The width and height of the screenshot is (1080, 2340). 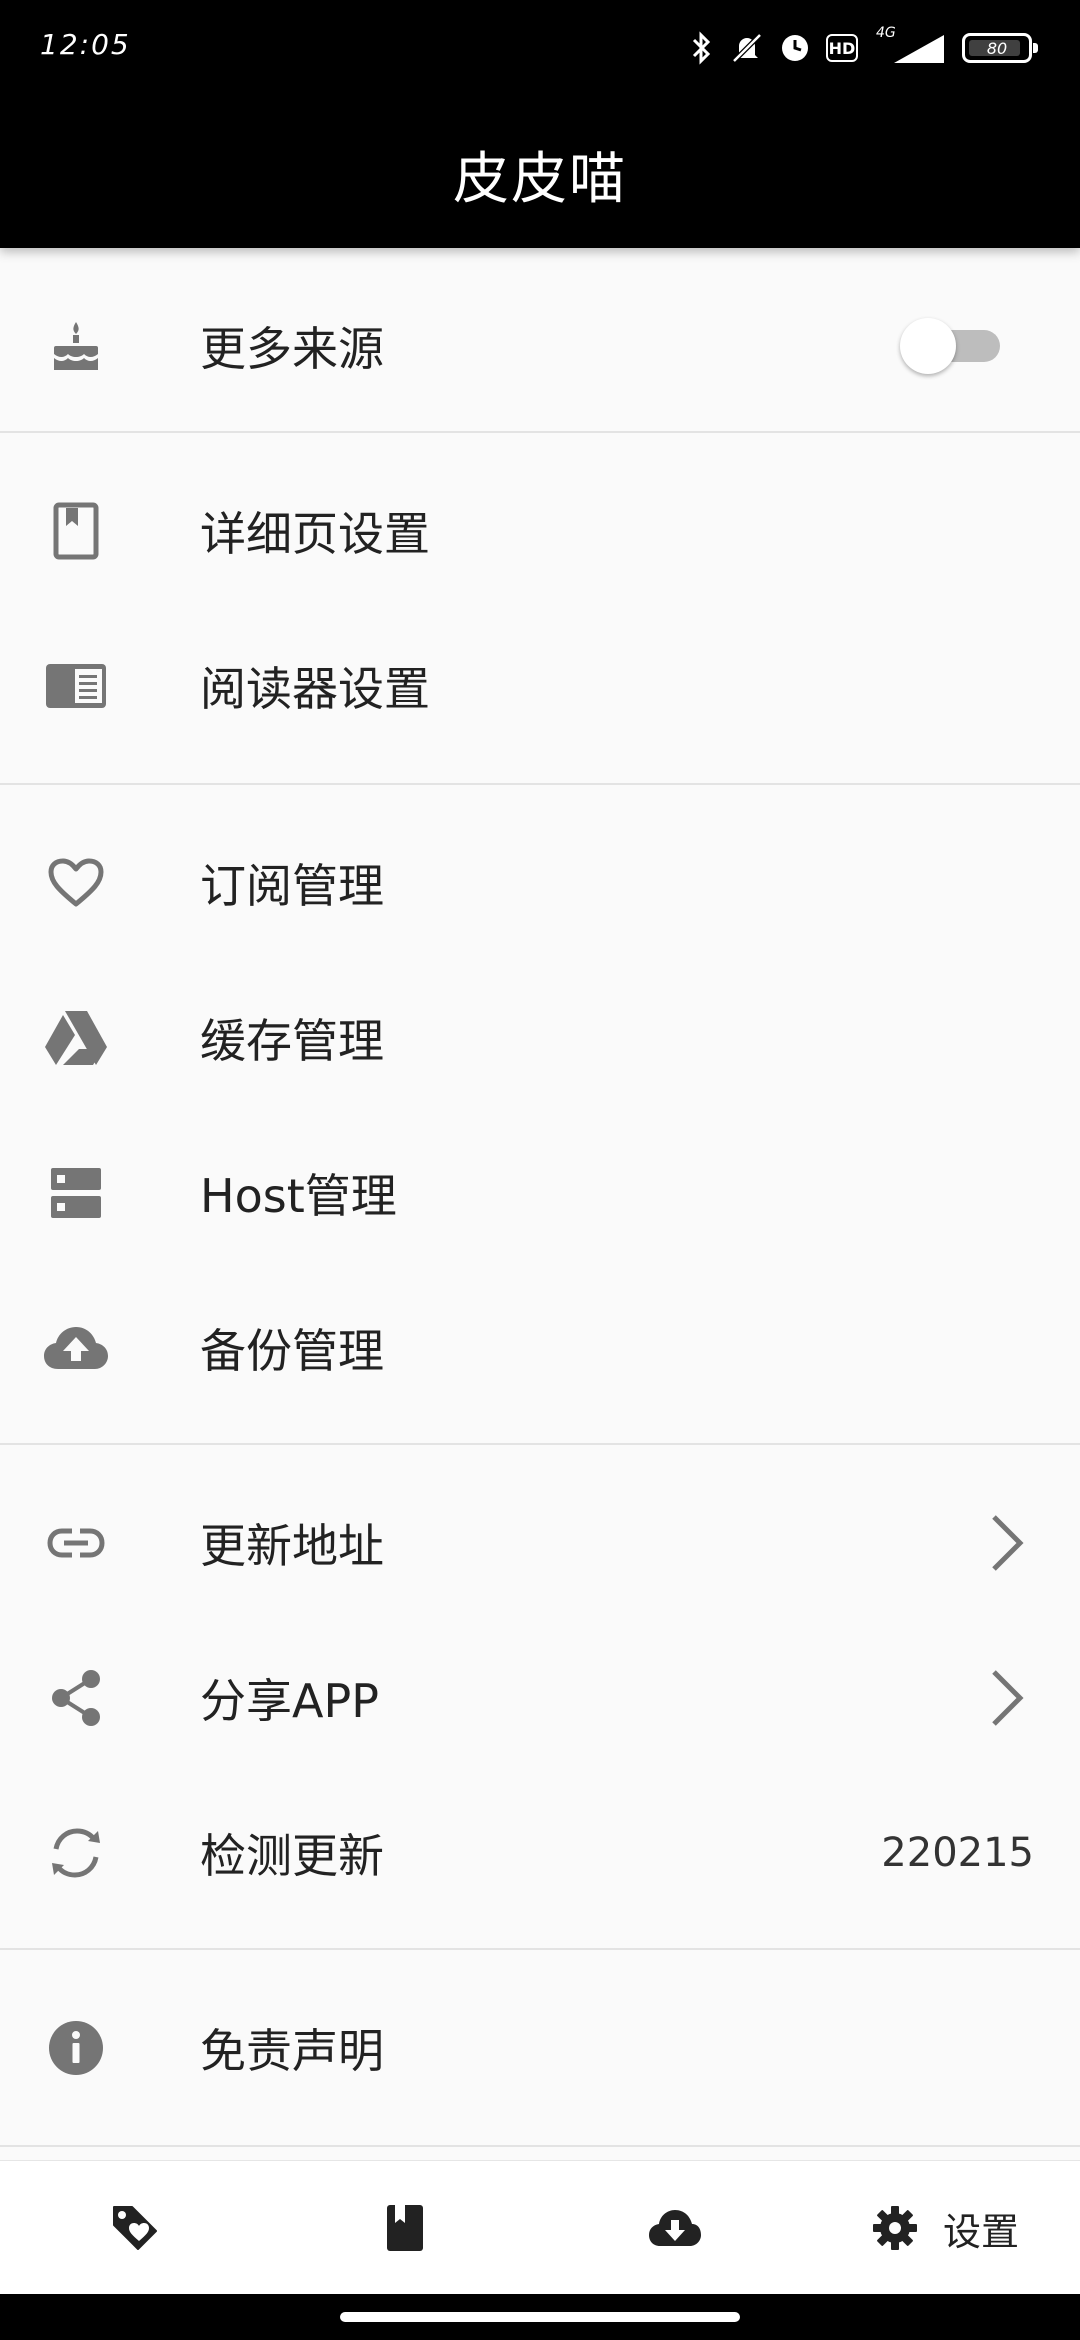 What do you see at coordinates (540, 685) in the screenshot?
I see `setting-reader: 阅读器设置` at bounding box center [540, 685].